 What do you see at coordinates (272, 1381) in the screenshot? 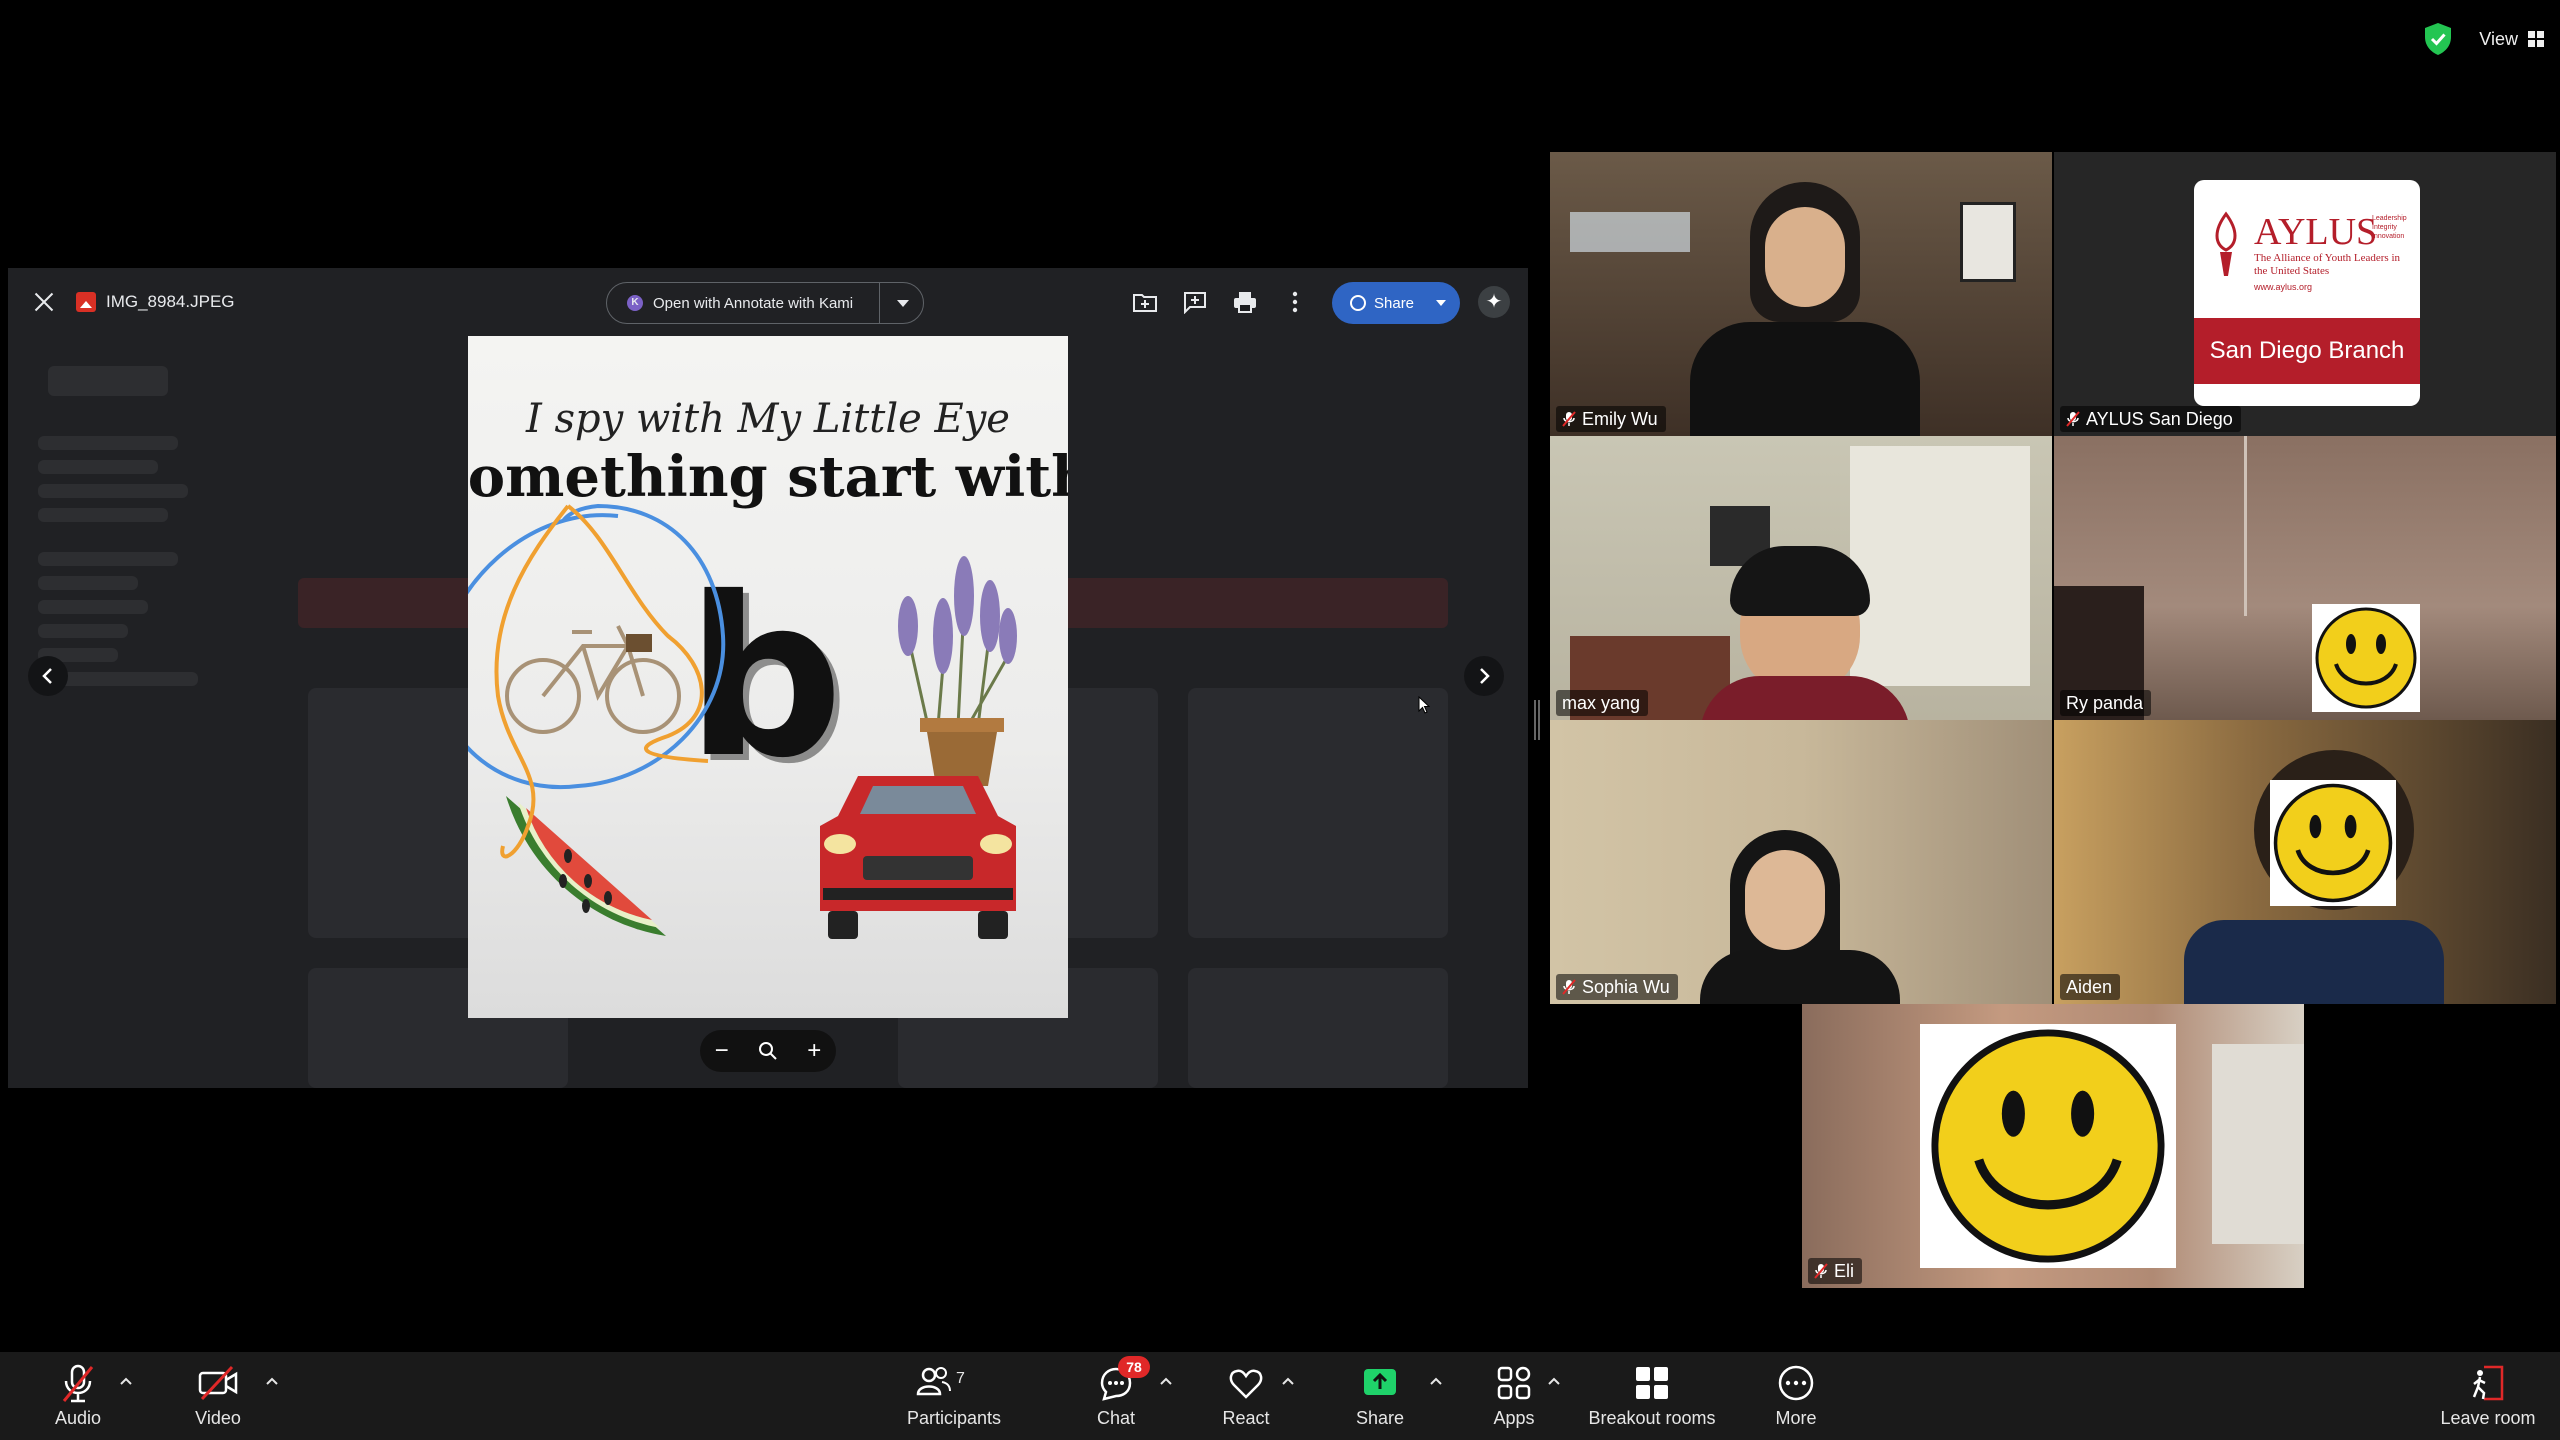
I see `video-options-chevron-up-icon` at bounding box center [272, 1381].